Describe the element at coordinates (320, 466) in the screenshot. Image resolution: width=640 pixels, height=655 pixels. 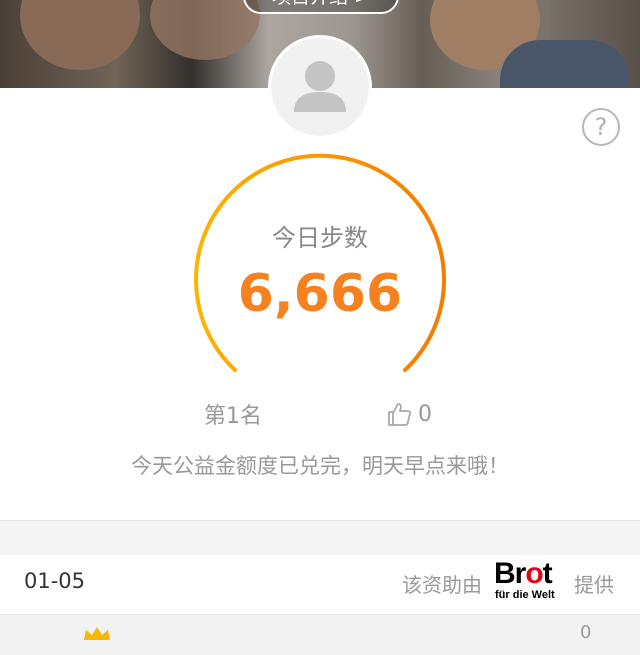
I see `daily-notice: 今天公益金额度已兑完，明天早点来哦！` at that location.